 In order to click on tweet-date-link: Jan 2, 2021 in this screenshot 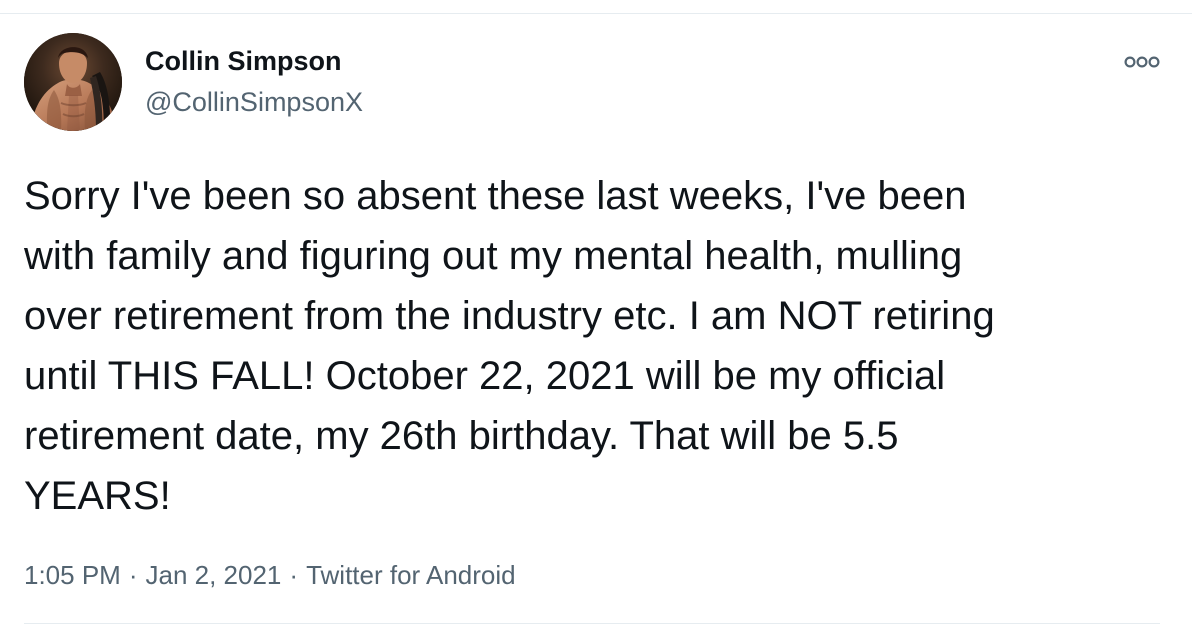, I will do `click(214, 575)`.